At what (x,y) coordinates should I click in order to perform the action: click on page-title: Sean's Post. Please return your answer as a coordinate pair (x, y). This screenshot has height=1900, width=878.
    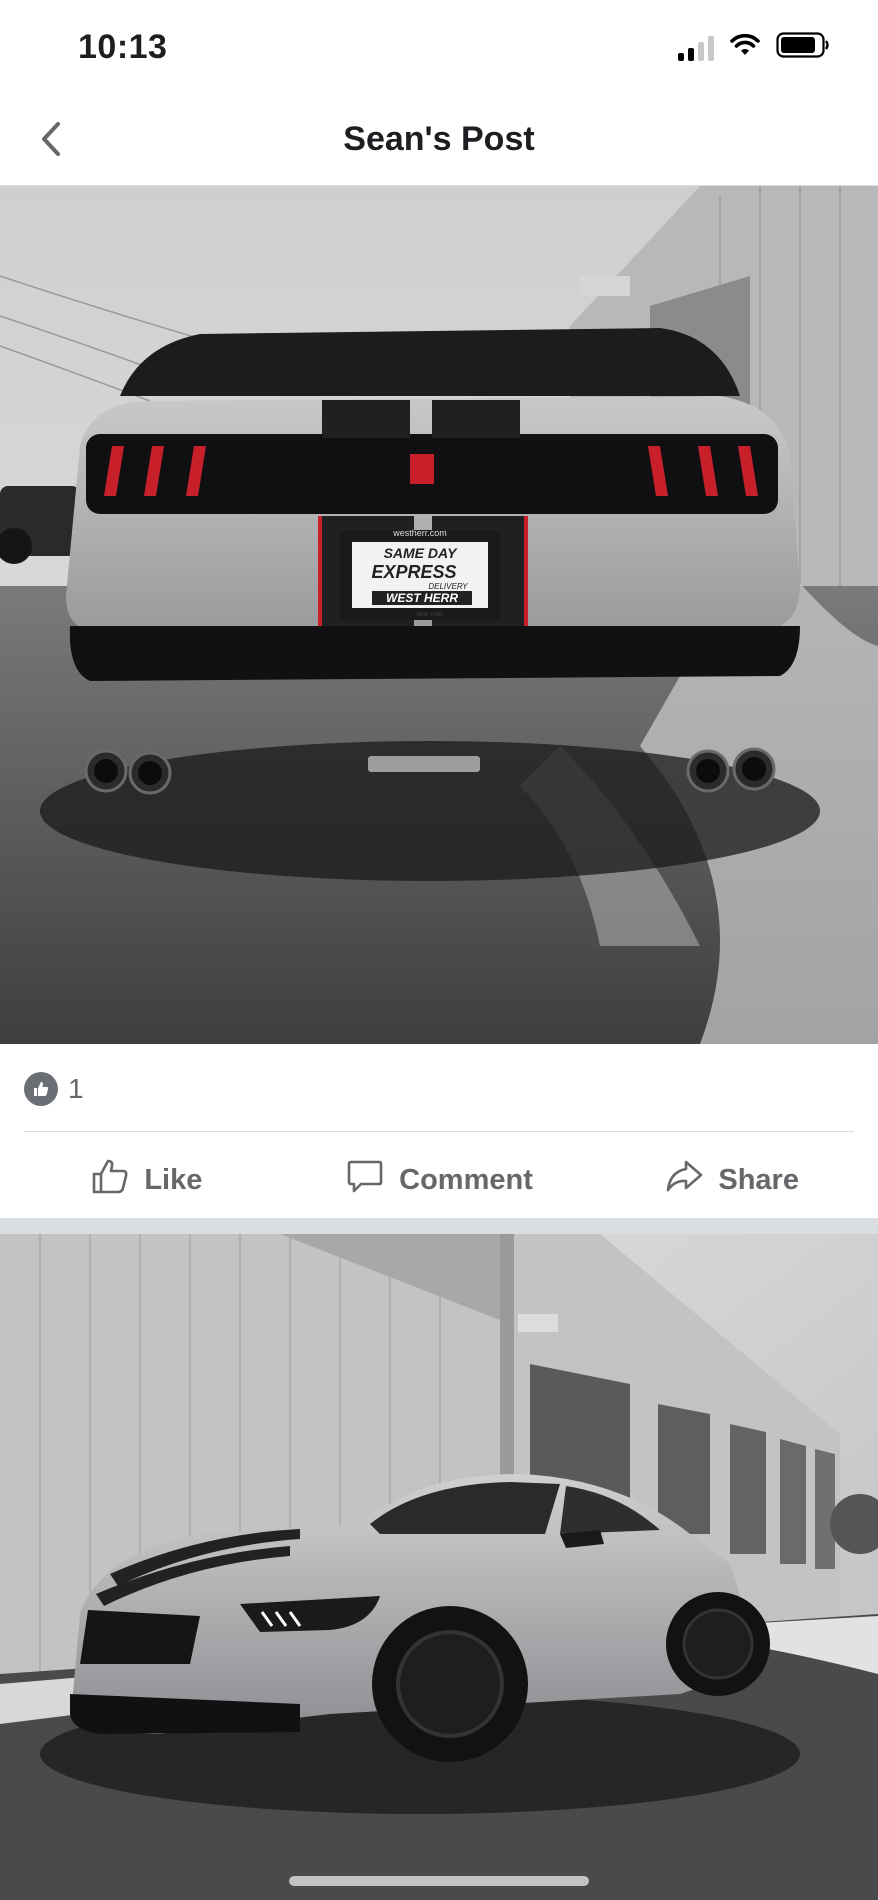
    Looking at the image, I should click on (439, 139).